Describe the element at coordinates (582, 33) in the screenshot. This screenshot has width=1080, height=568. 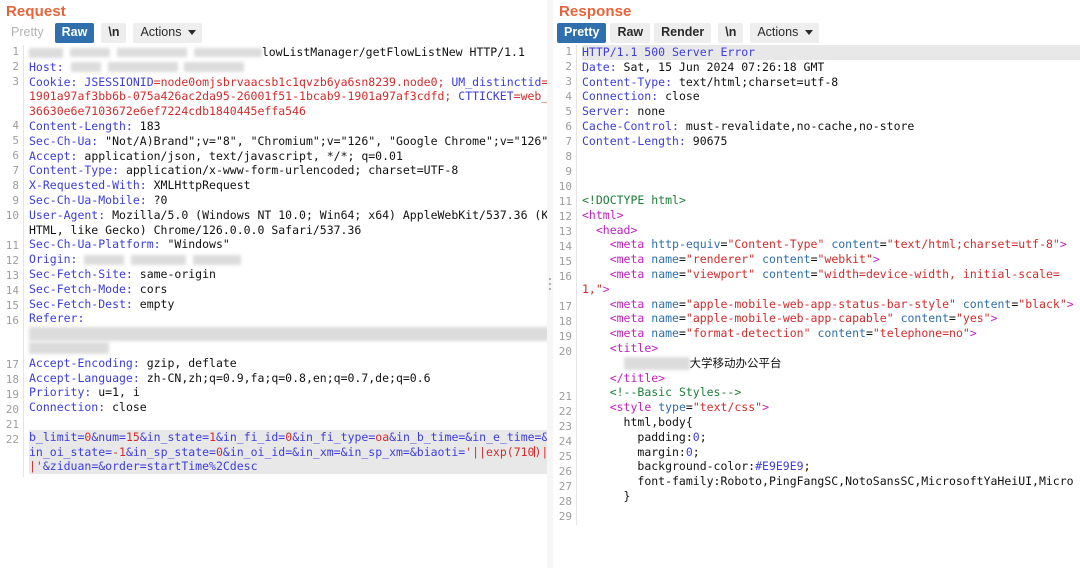
I see `tab-response-pretty: Pretty` at that location.